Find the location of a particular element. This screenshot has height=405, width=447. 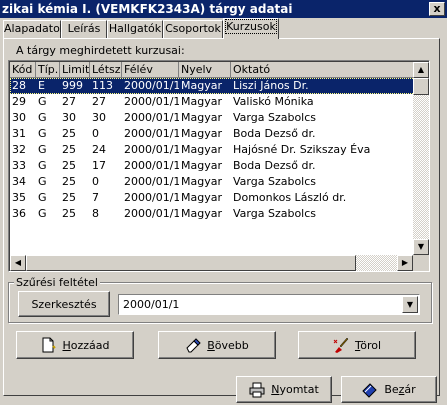

cell-kod: 33 is located at coordinates (19, 165).